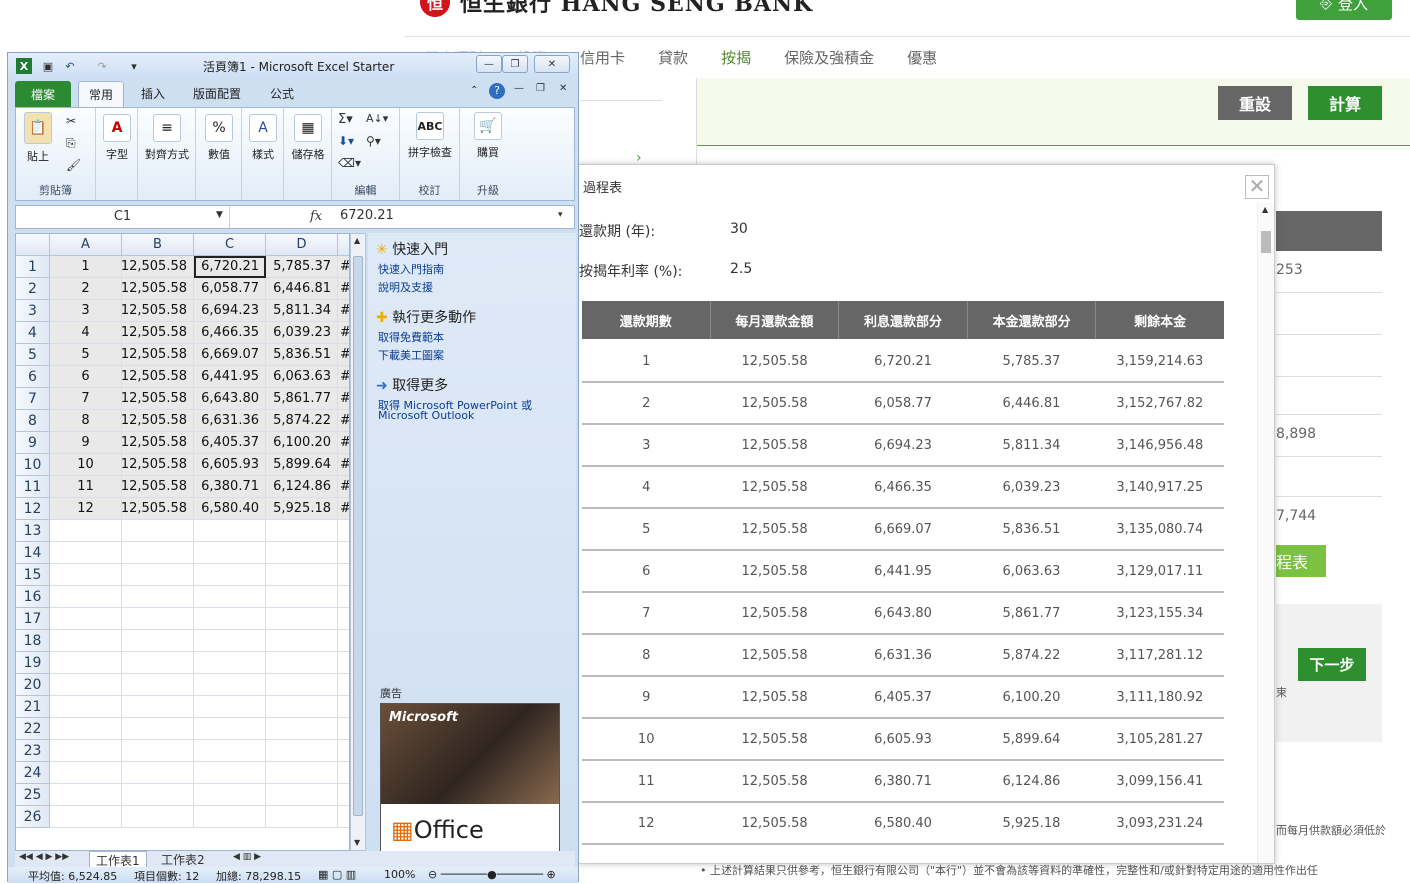  Describe the element at coordinates (230, 289) in the screenshot. I see `sheet-cell: 6,058.77` at that location.